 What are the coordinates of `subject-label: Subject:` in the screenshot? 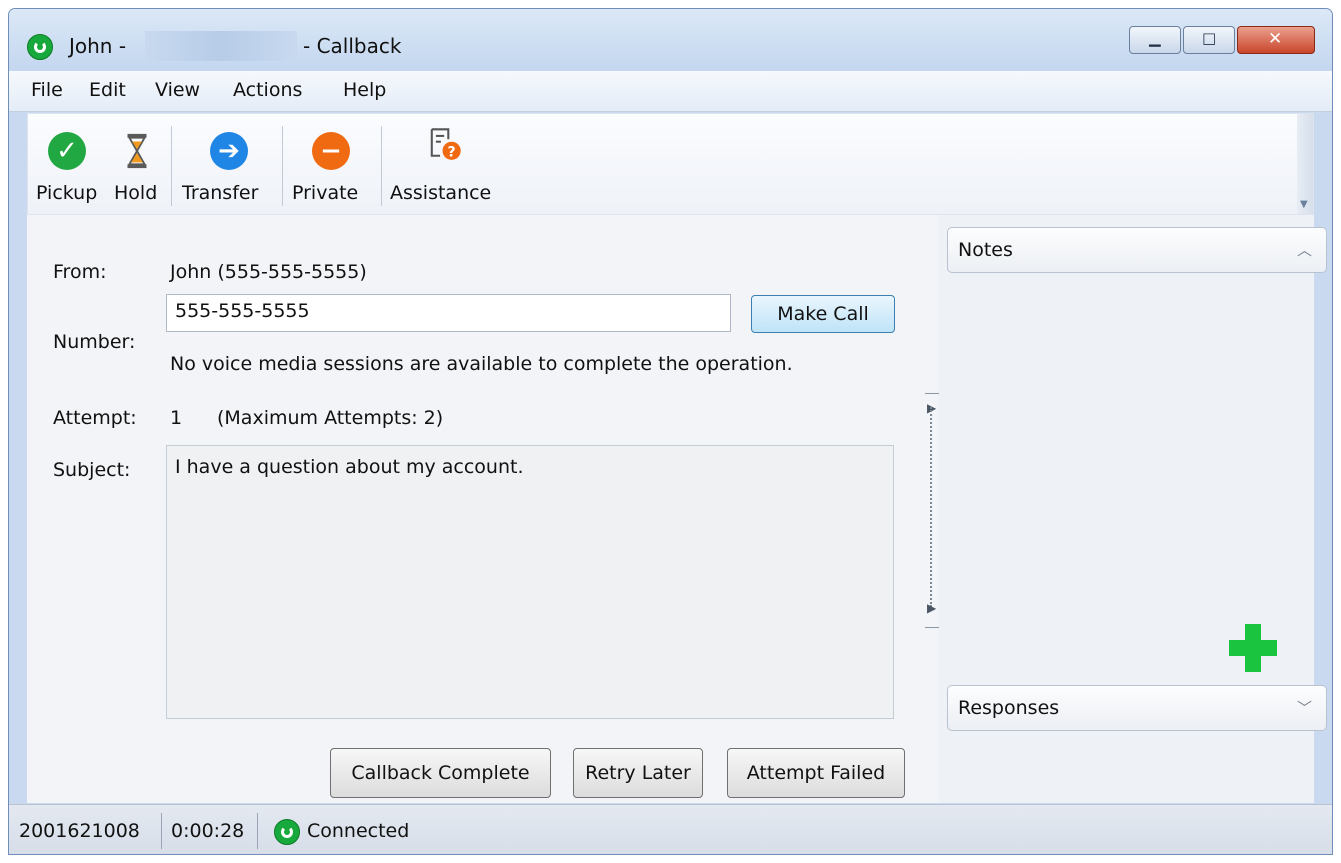 It's located at (92, 470).